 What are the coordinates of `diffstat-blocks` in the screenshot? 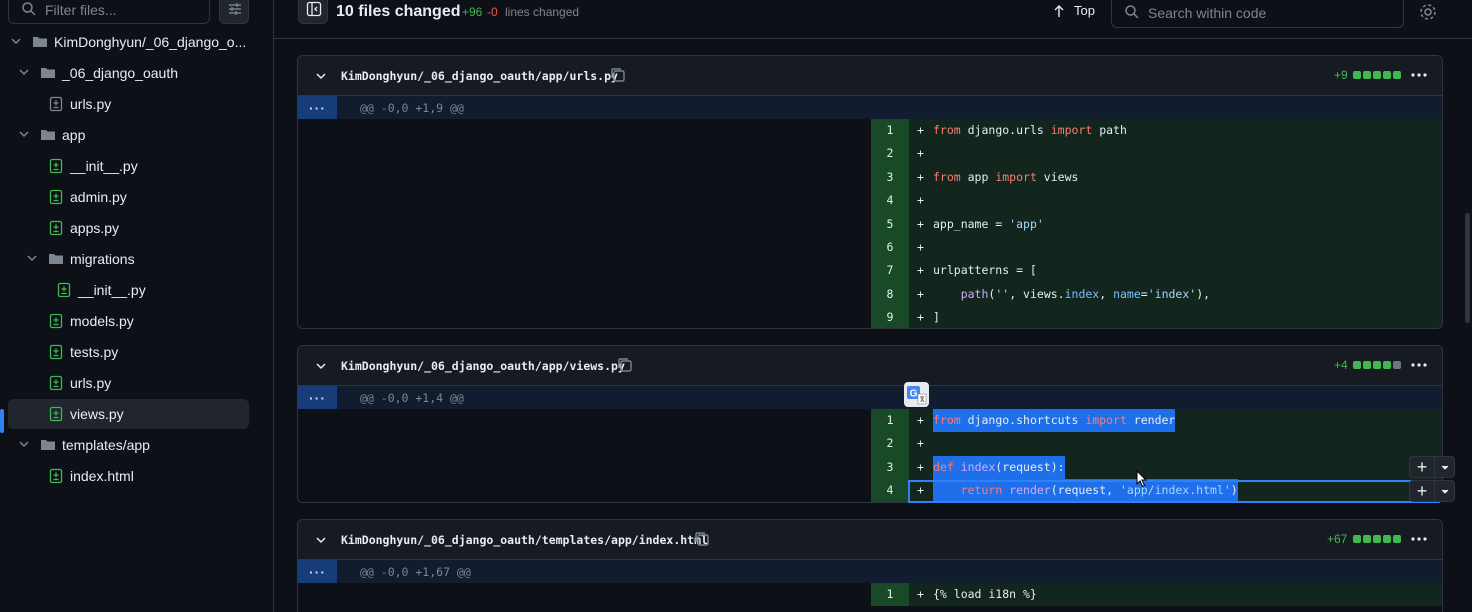 It's located at (1377, 75).